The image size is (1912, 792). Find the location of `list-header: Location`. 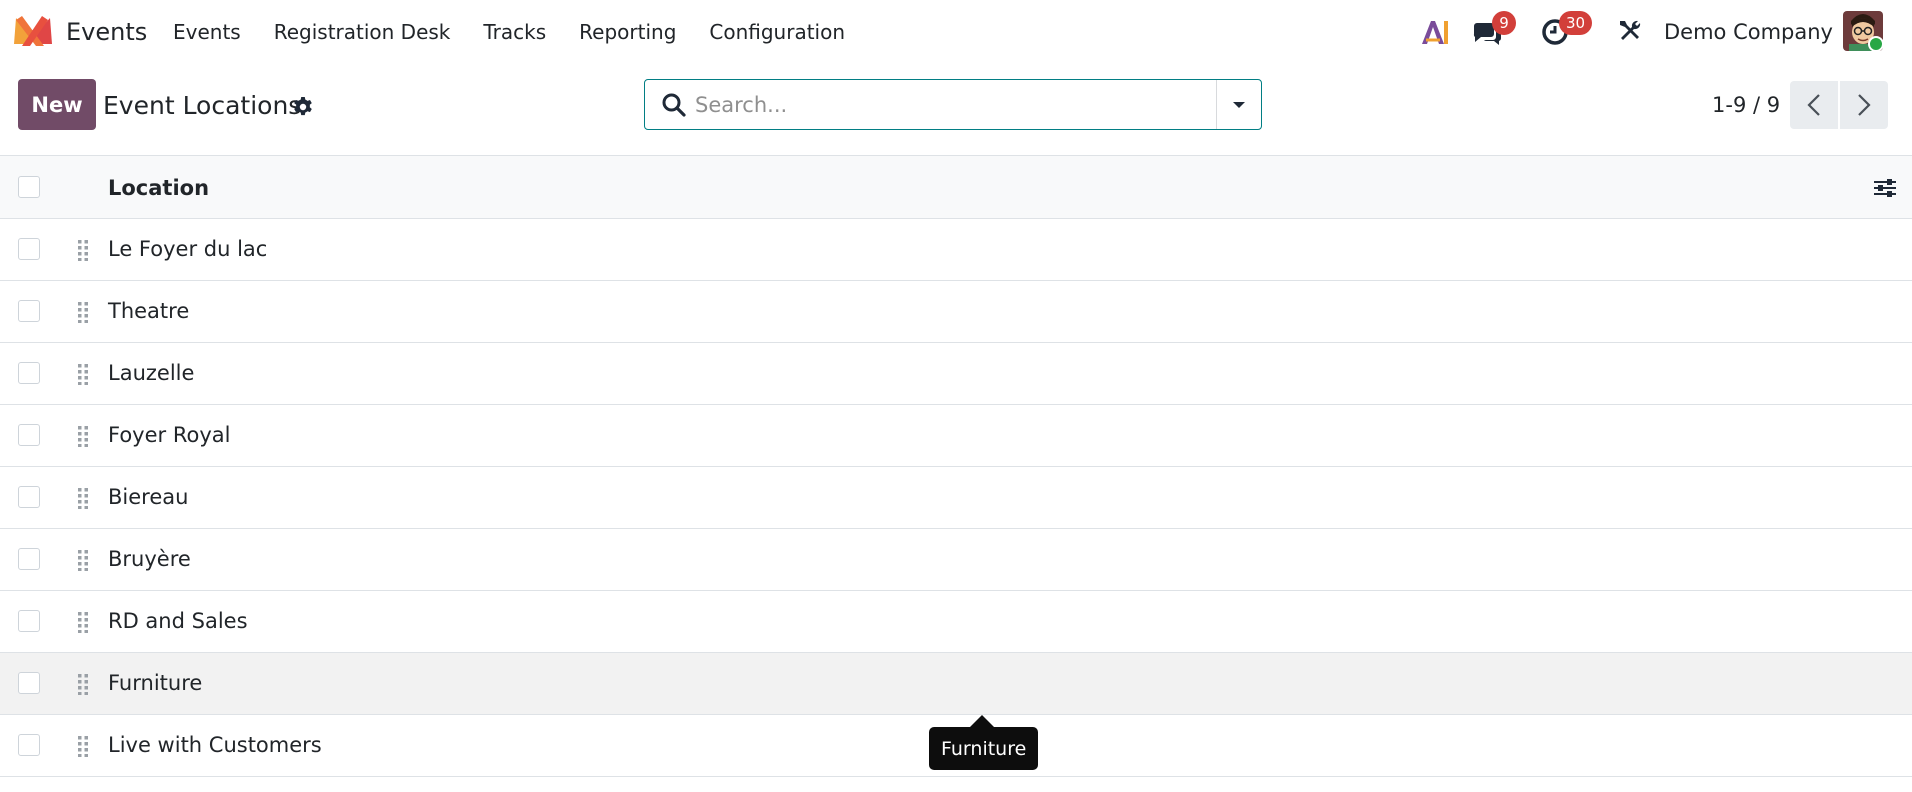

list-header: Location is located at coordinates (956, 187).